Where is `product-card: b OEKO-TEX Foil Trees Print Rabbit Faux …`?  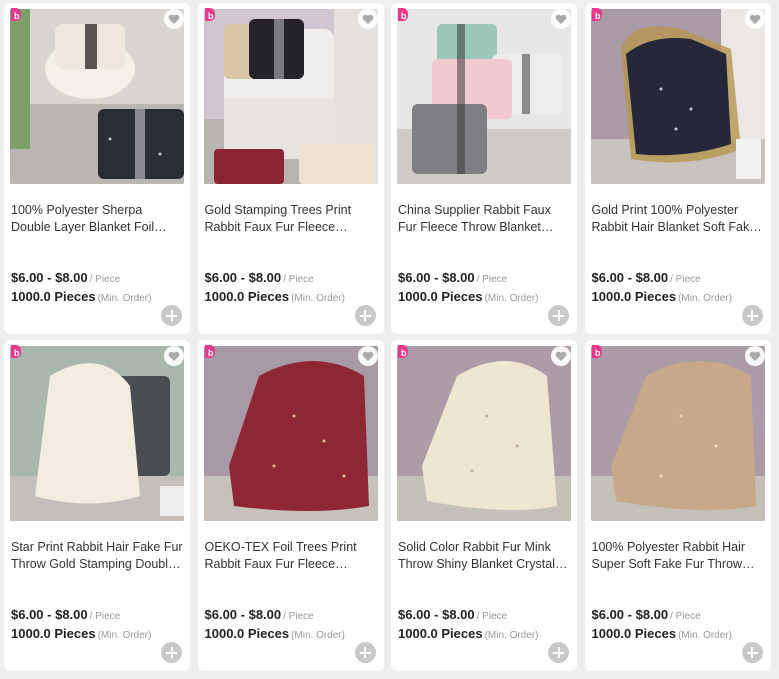 product-card: b OEKO-TEX Foil Trees Print Rabbit Faux … is located at coordinates (290, 505).